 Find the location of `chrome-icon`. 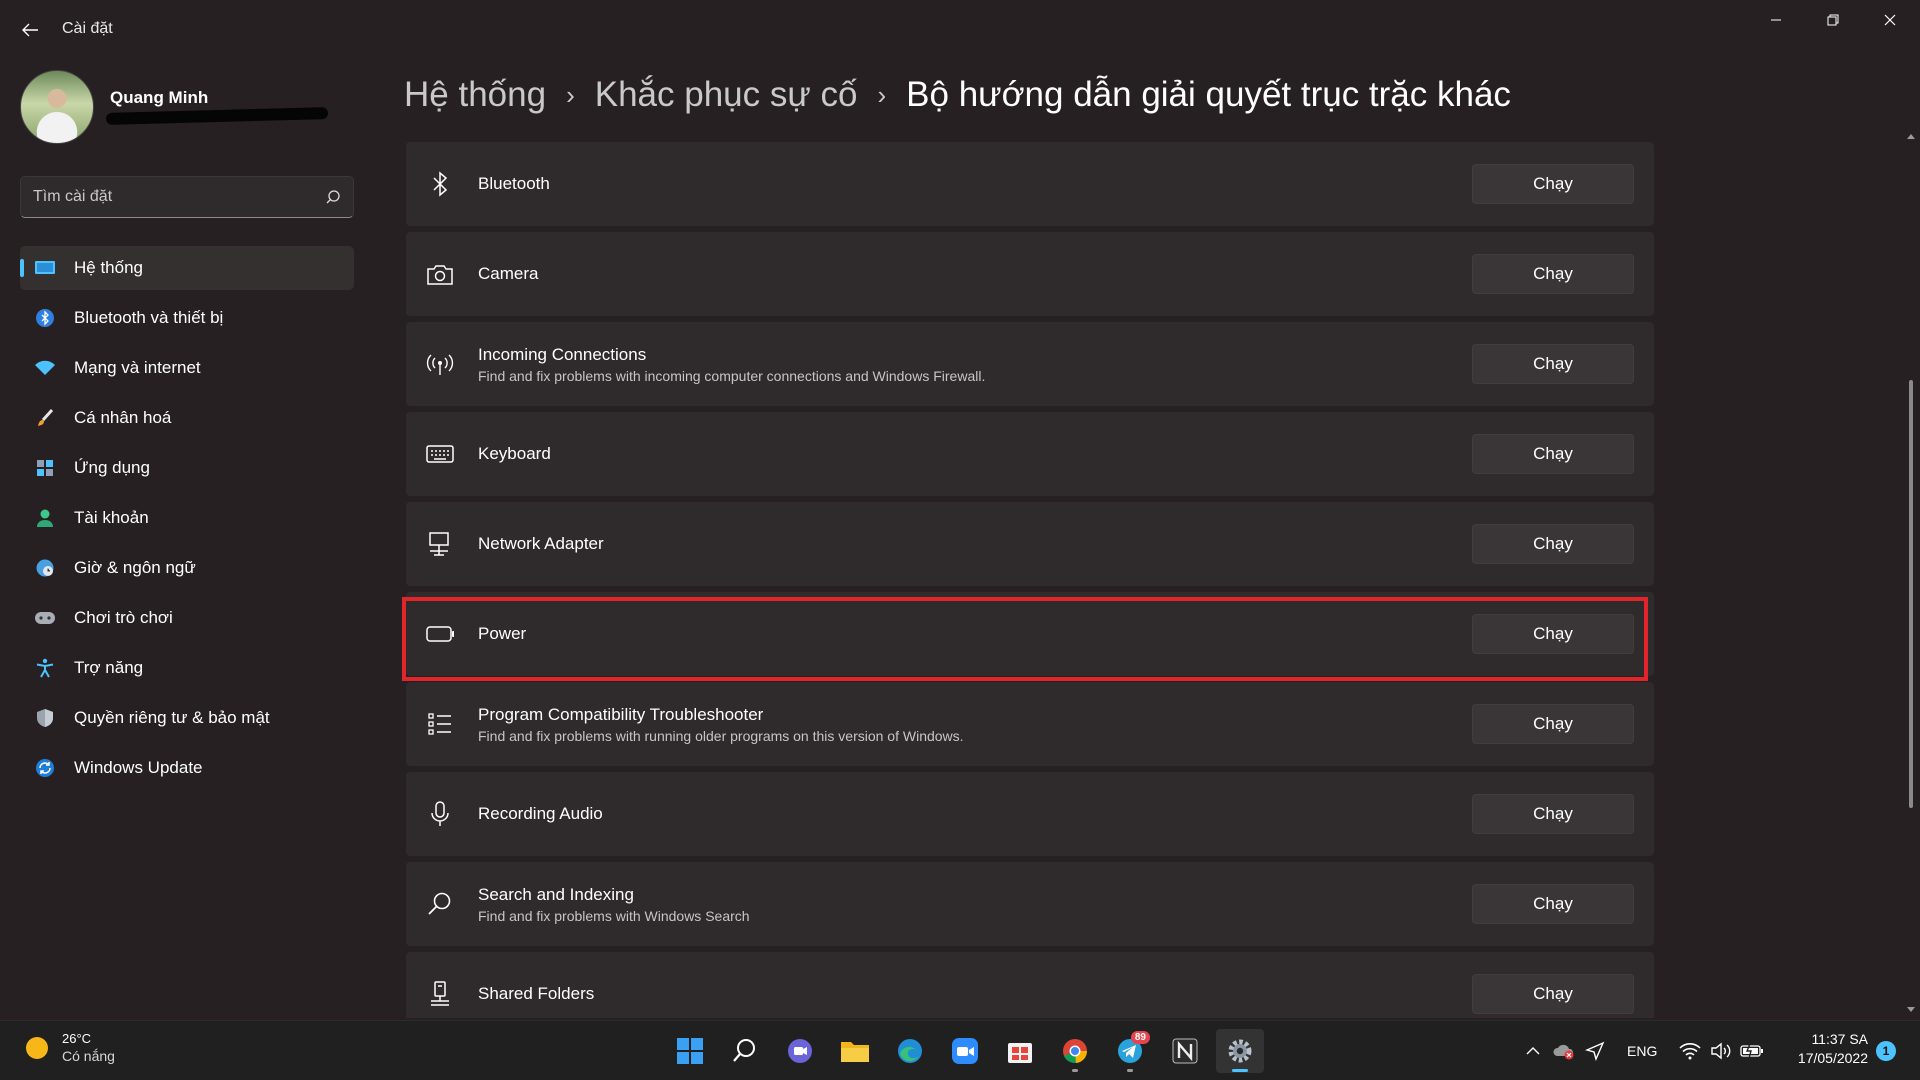

chrome-icon is located at coordinates (1075, 1051).